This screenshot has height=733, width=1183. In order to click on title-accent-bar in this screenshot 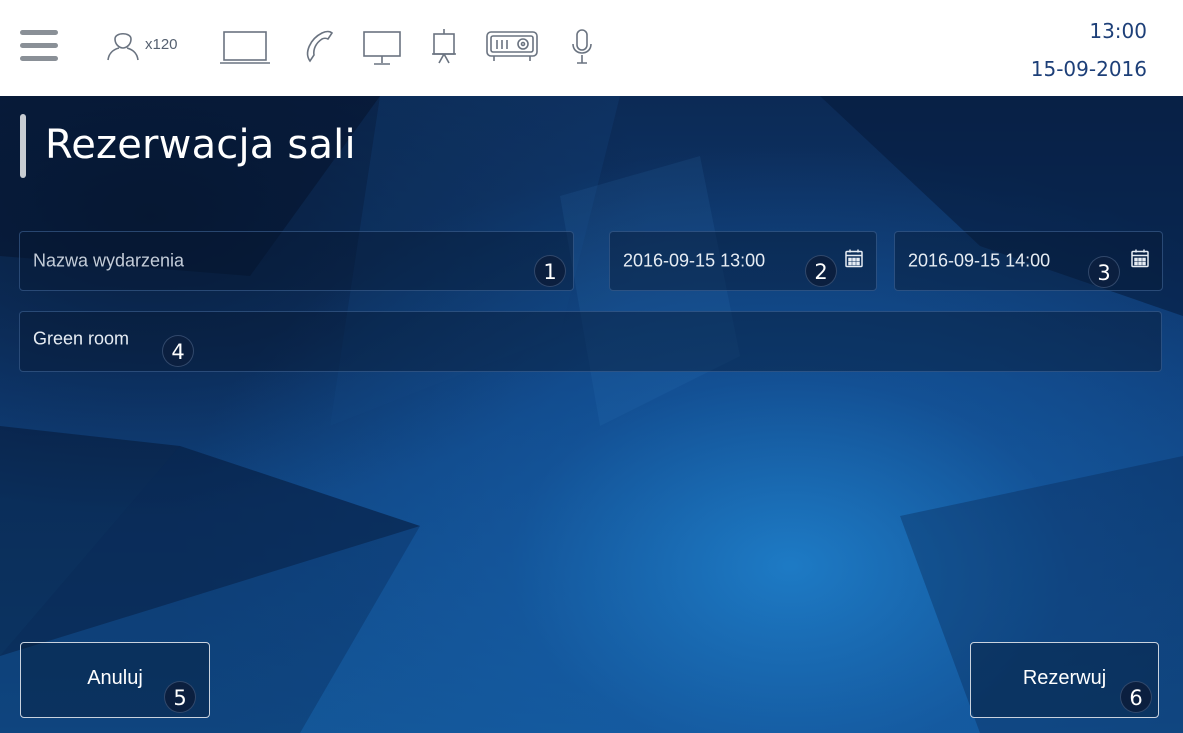, I will do `click(23, 146)`.